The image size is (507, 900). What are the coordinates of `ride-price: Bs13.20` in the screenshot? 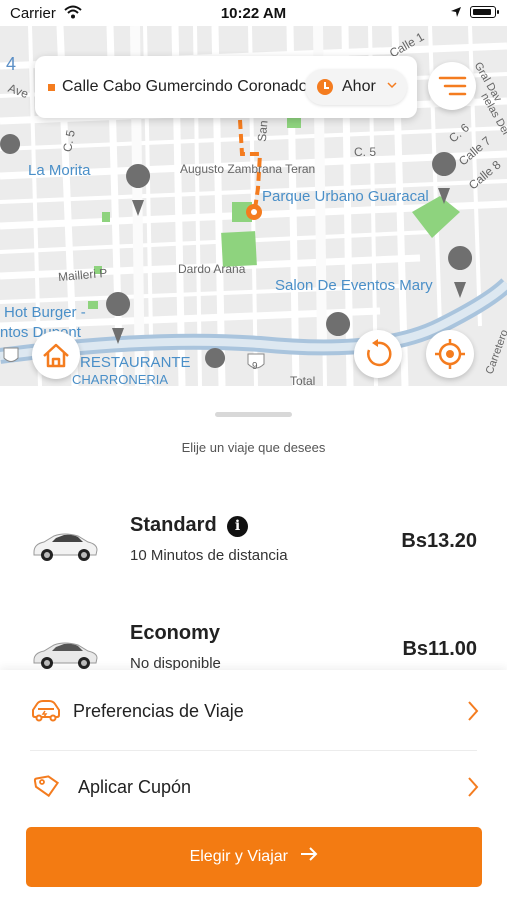 It's located at (439, 541).